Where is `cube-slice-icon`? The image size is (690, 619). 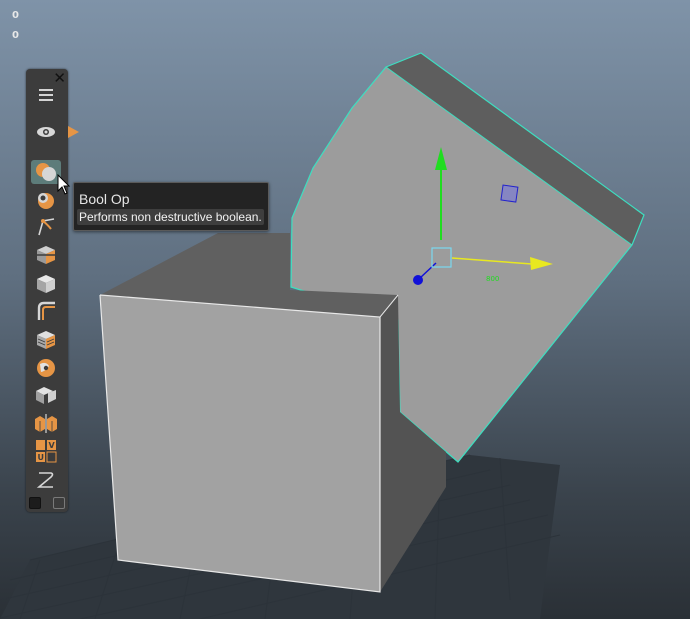 cube-slice-icon is located at coordinates (46, 255).